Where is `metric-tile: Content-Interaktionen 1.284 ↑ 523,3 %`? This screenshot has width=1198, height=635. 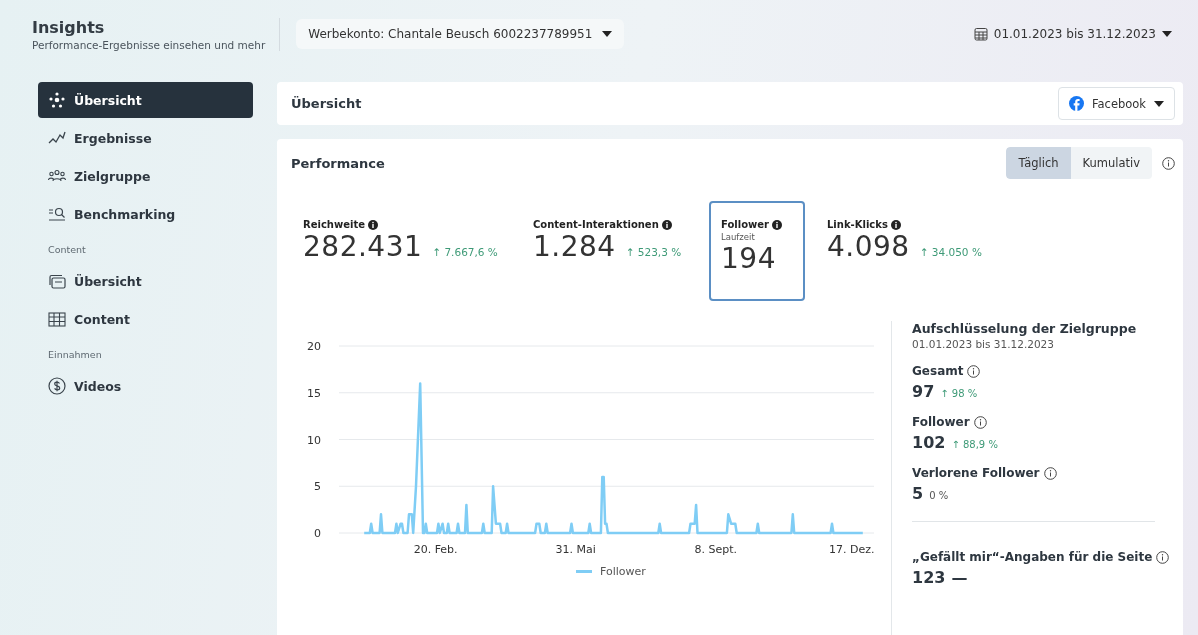 metric-tile: Content-Interaktionen 1.284 ↑ 523,3 % is located at coordinates (611, 251).